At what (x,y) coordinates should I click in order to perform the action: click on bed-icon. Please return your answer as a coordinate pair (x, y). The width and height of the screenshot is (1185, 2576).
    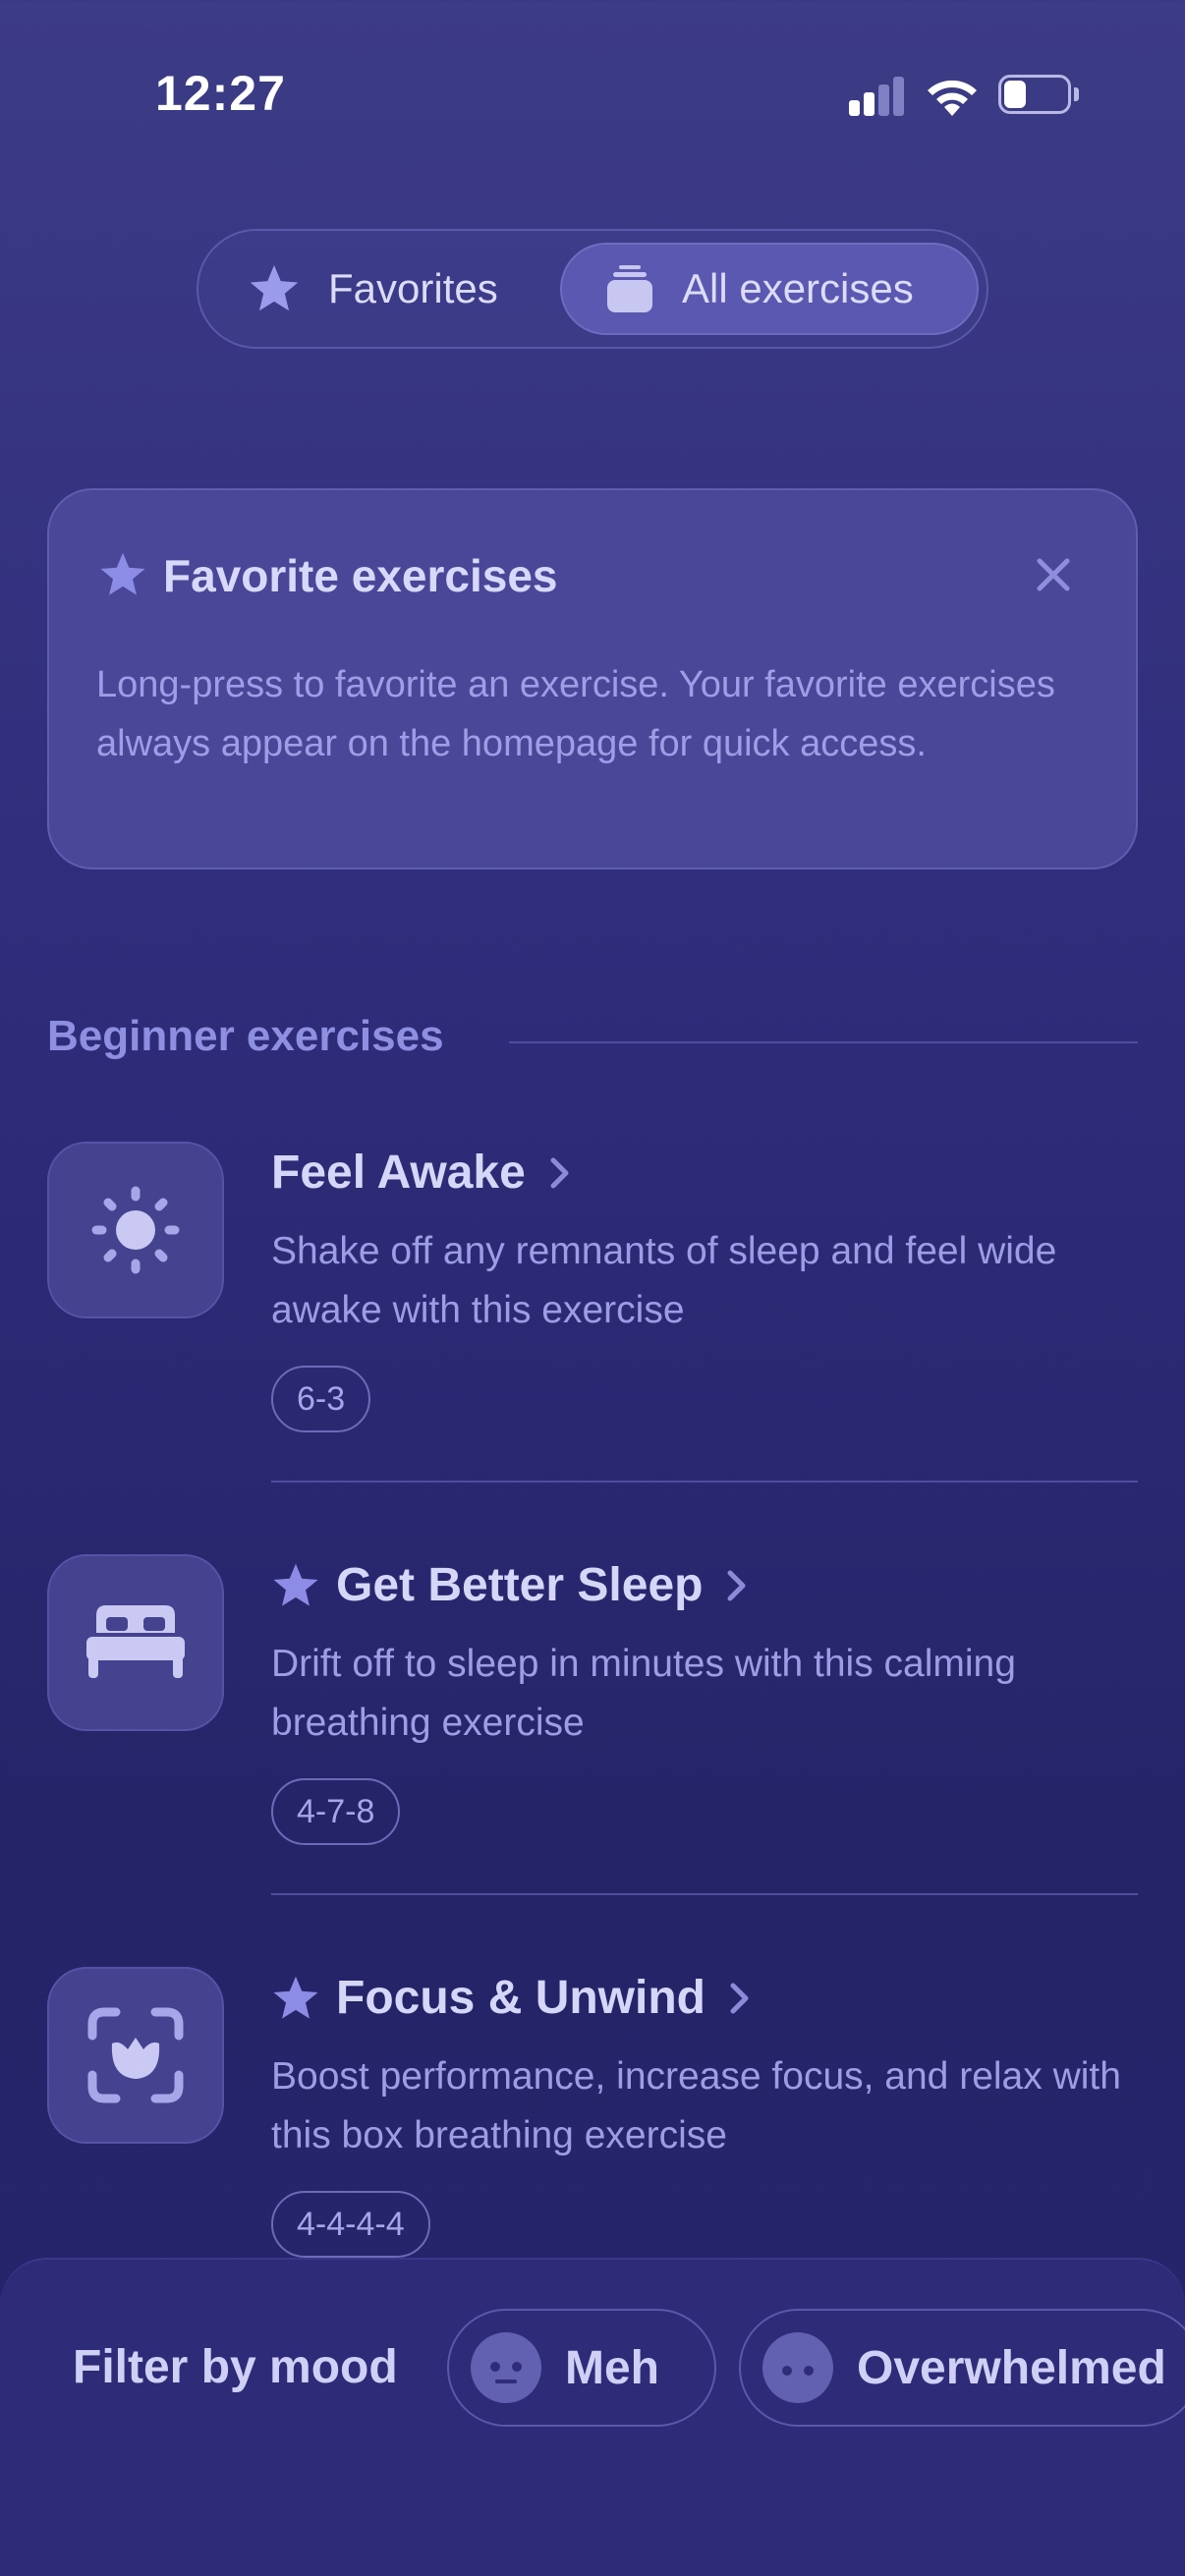
    Looking at the image, I should click on (136, 1641).